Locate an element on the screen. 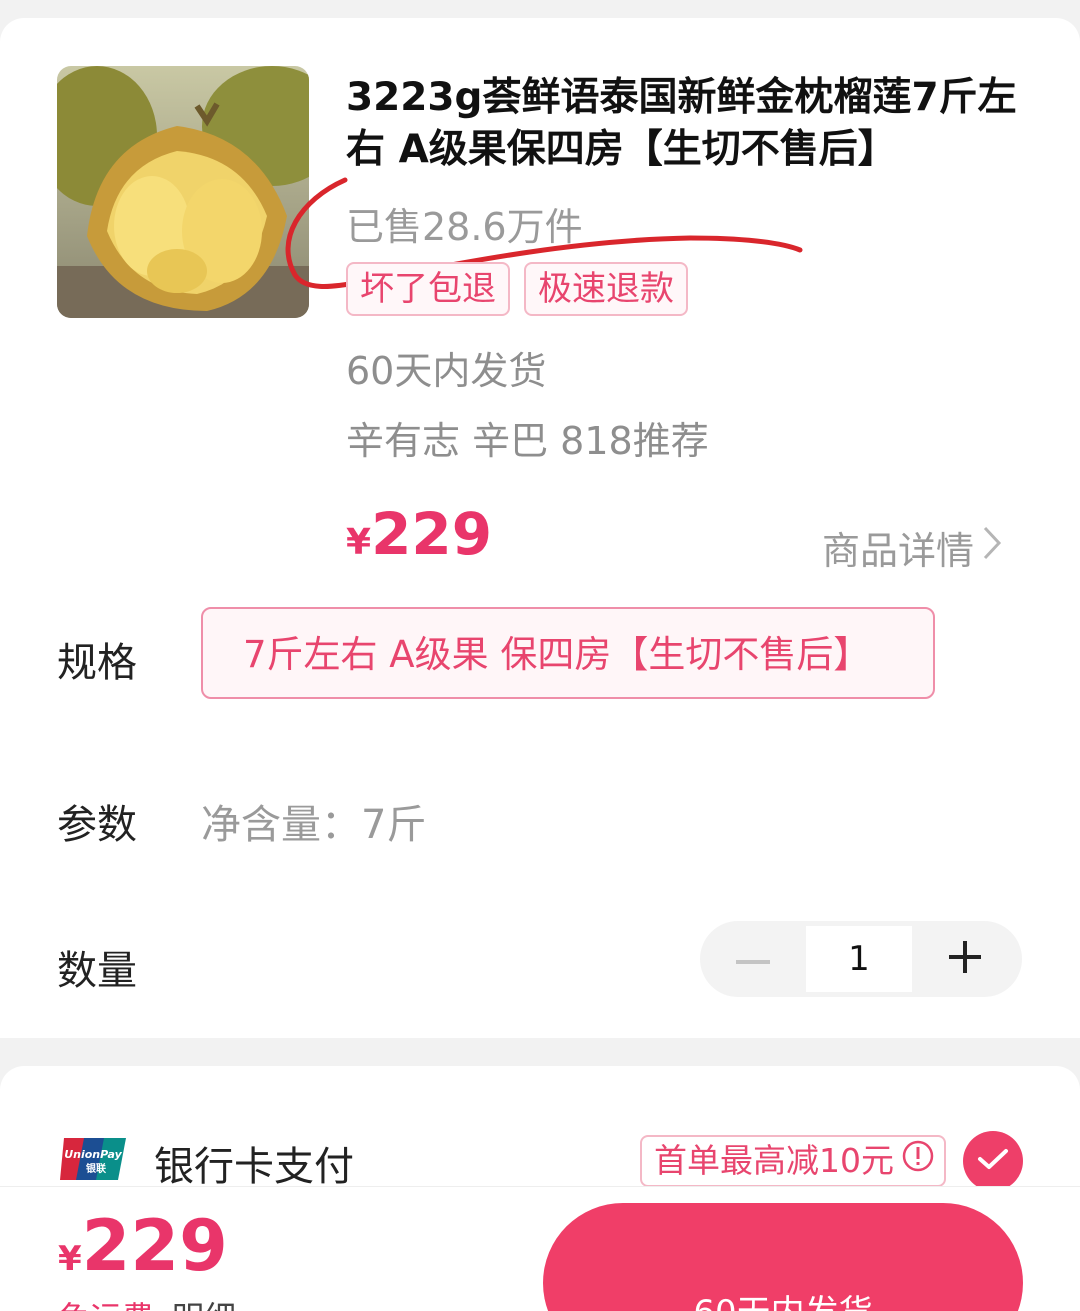  spec-label: 规格 is located at coordinates (97, 663).